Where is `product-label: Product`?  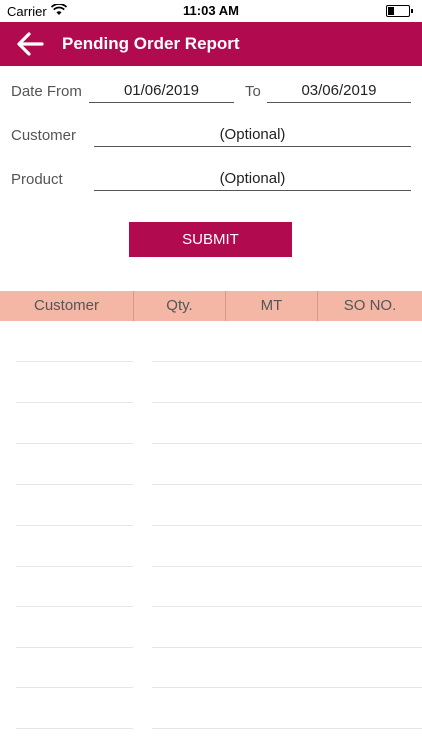
product-label: Product is located at coordinates (37, 179).